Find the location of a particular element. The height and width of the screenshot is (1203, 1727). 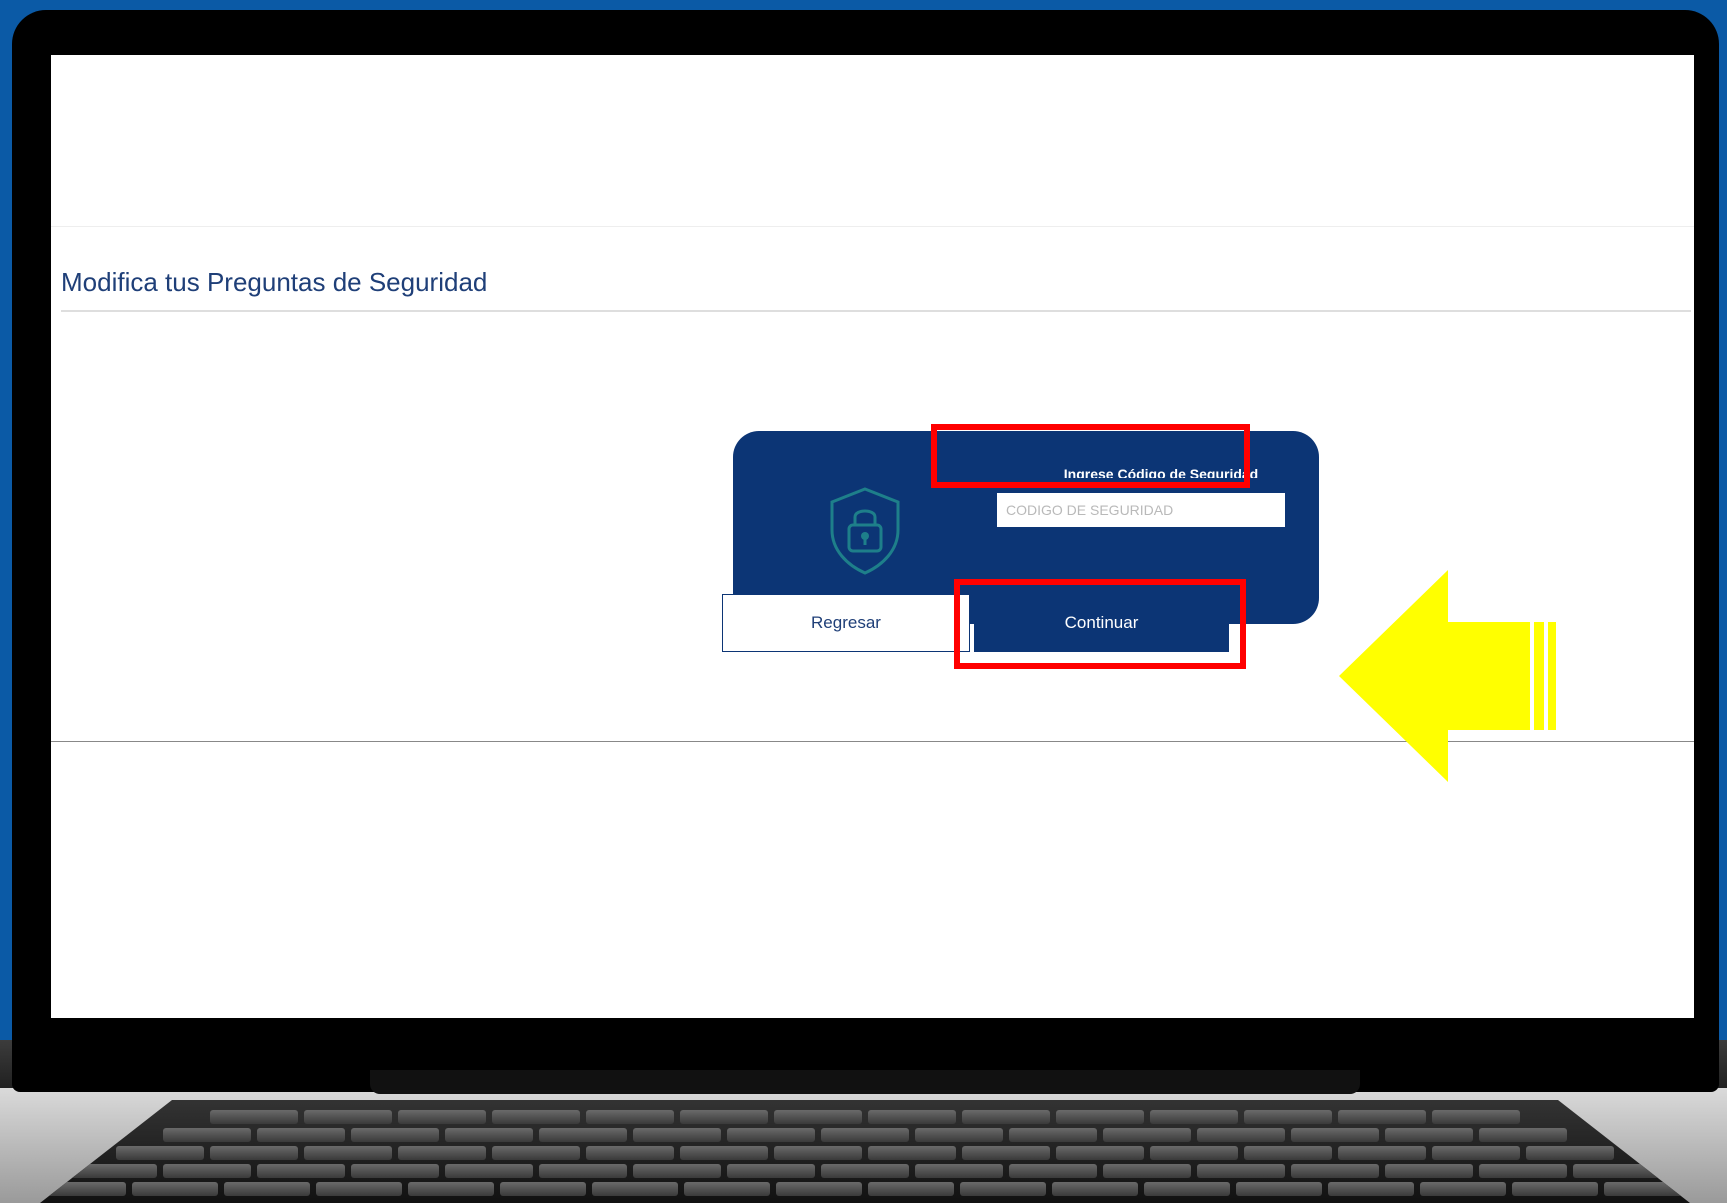

security-code-input is located at coordinates (1141, 510).